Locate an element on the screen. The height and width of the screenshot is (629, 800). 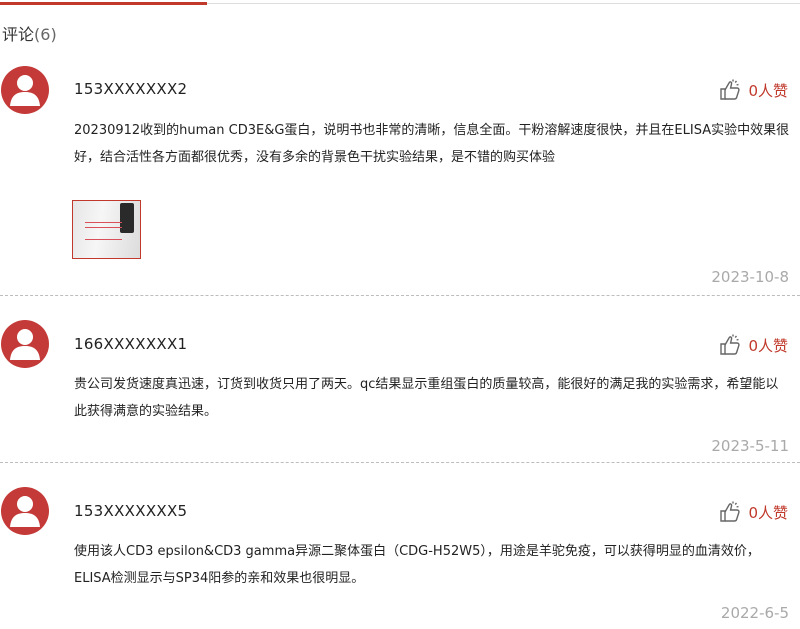
active-tab-indicator is located at coordinates (103, 3).